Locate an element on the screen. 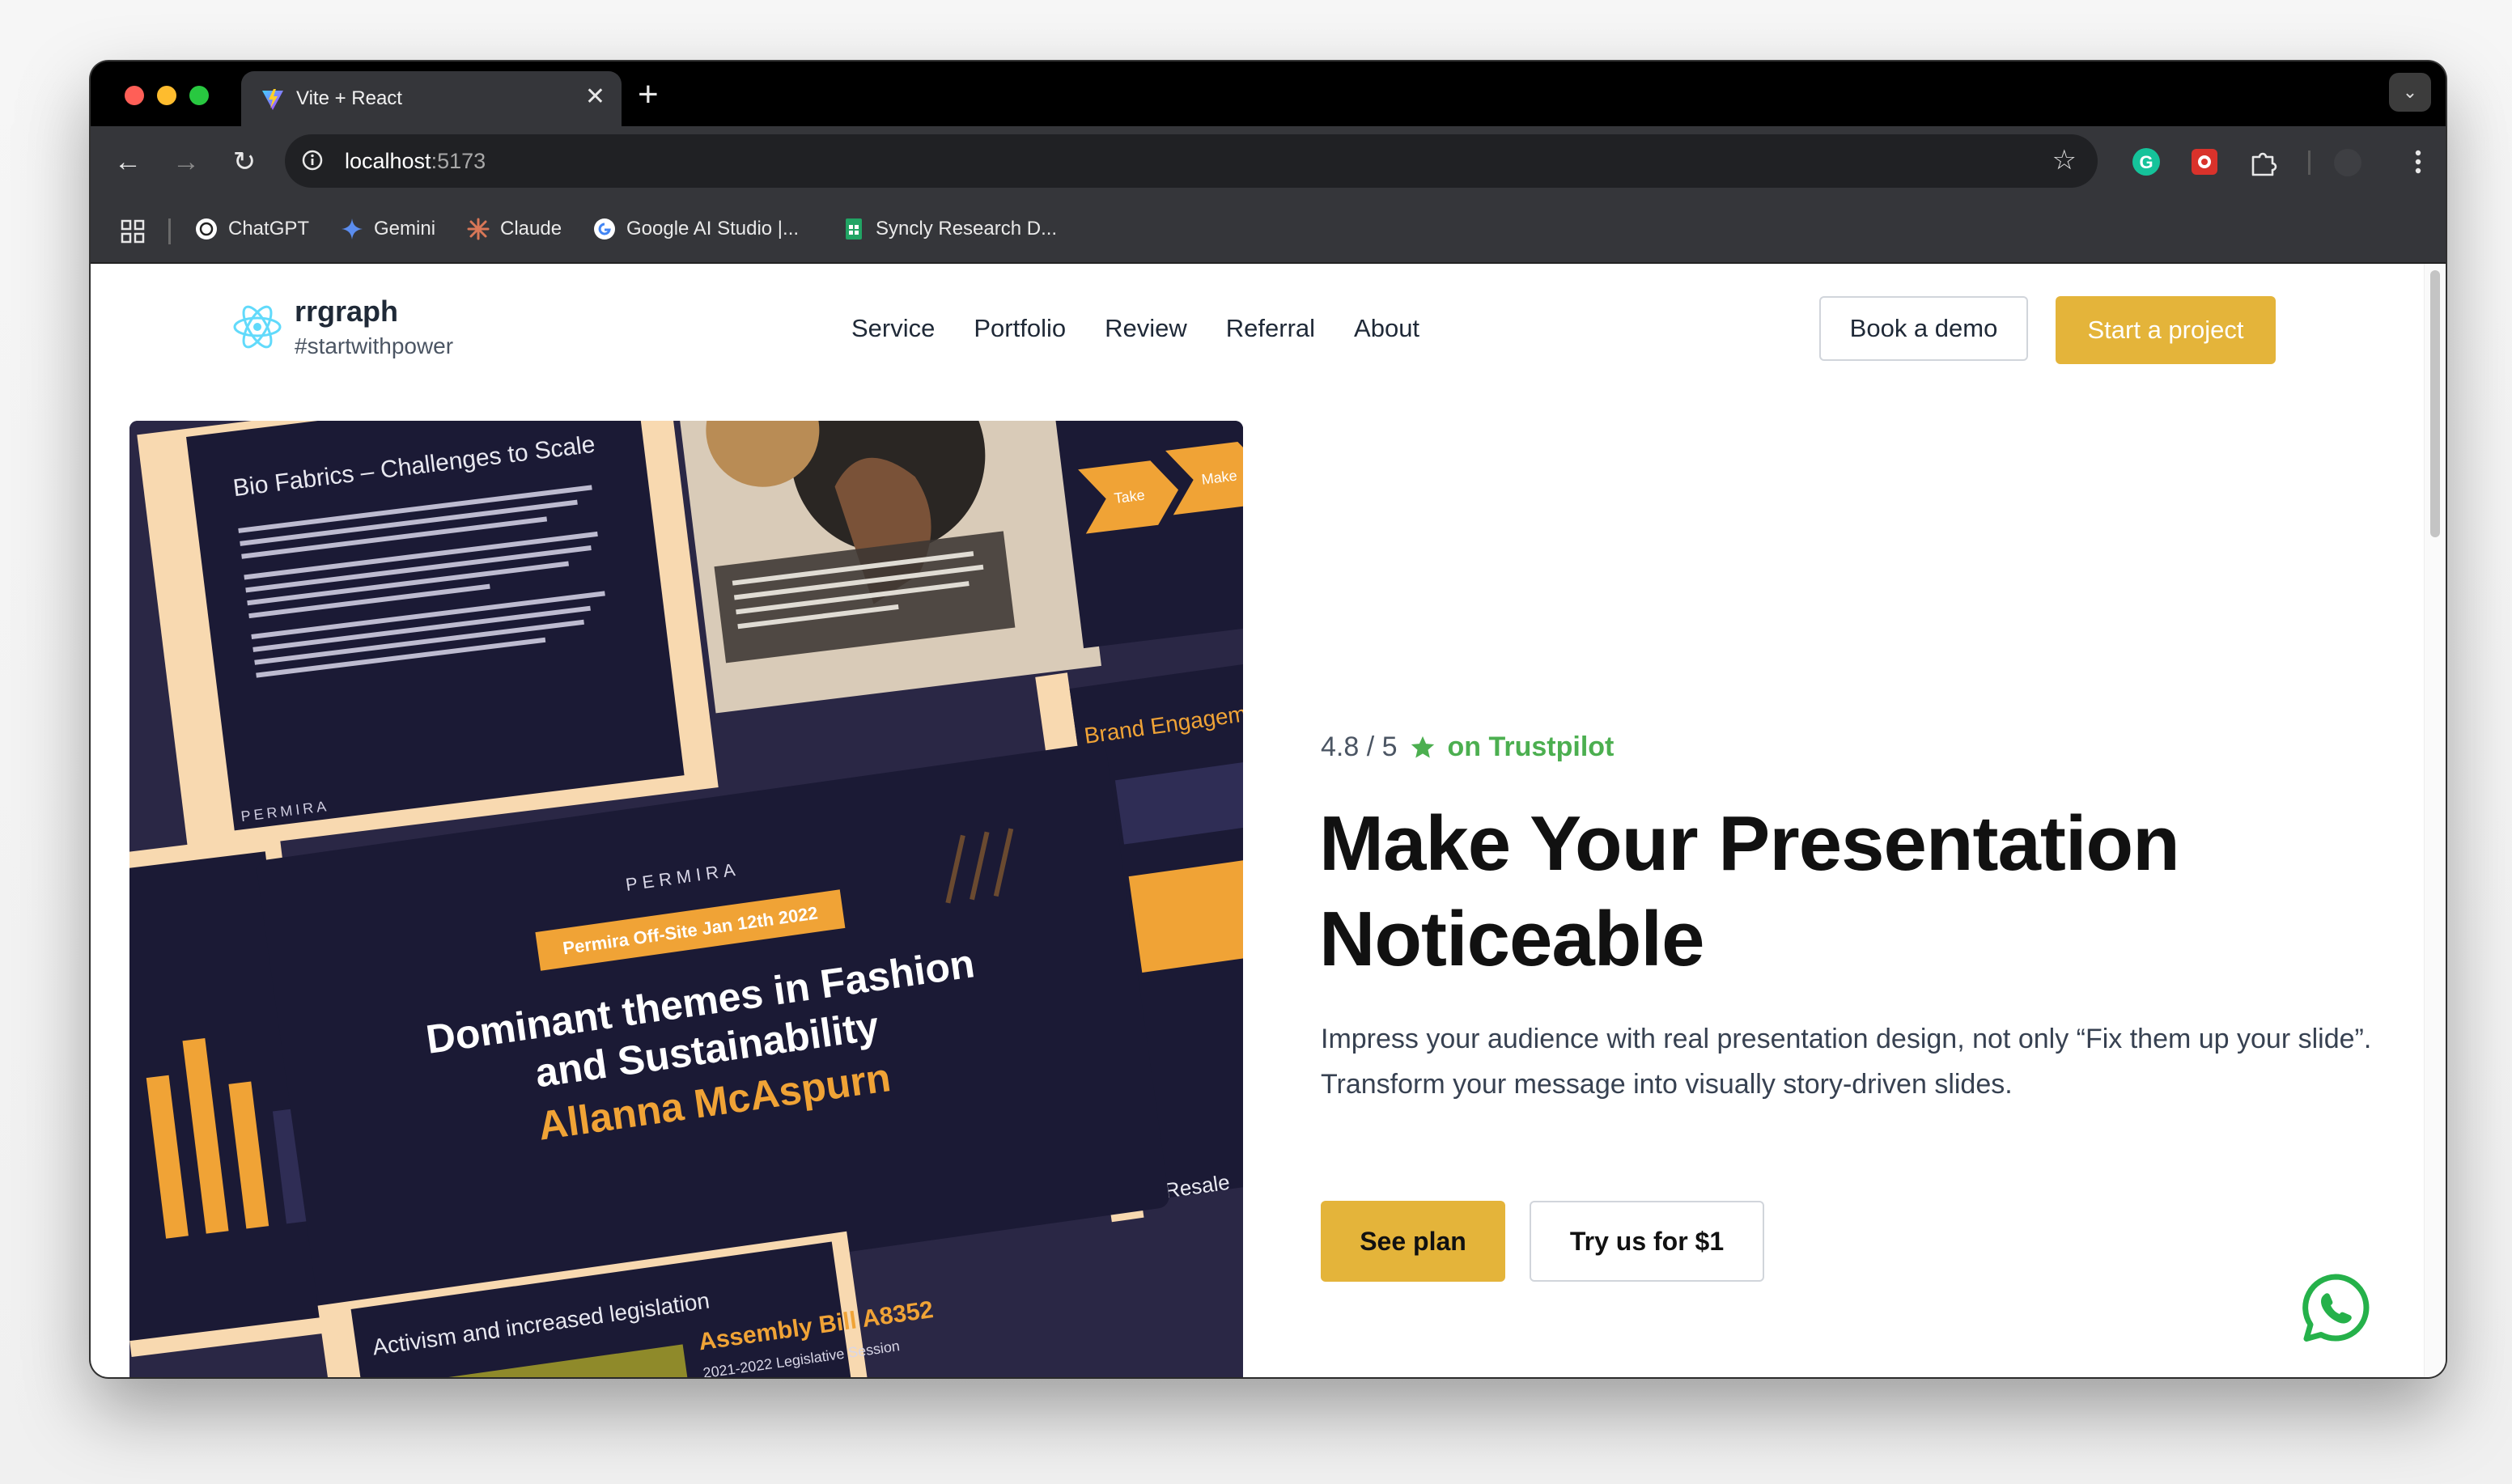  bookmark-divider is located at coordinates (169, 231).